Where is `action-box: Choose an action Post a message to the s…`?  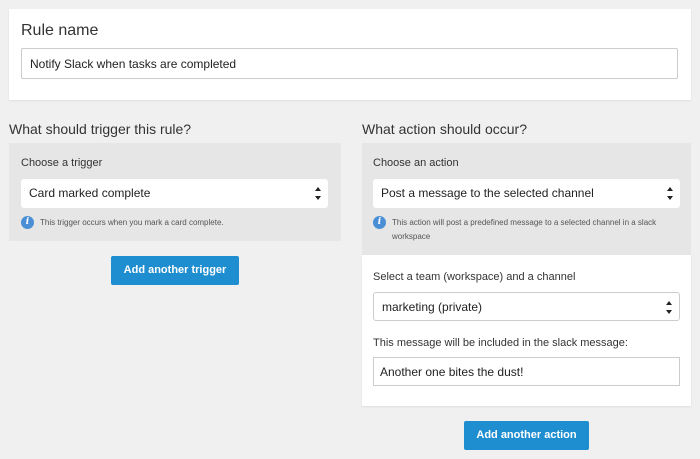
action-box: Choose an action Post a message to the s… is located at coordinates (526, 199).